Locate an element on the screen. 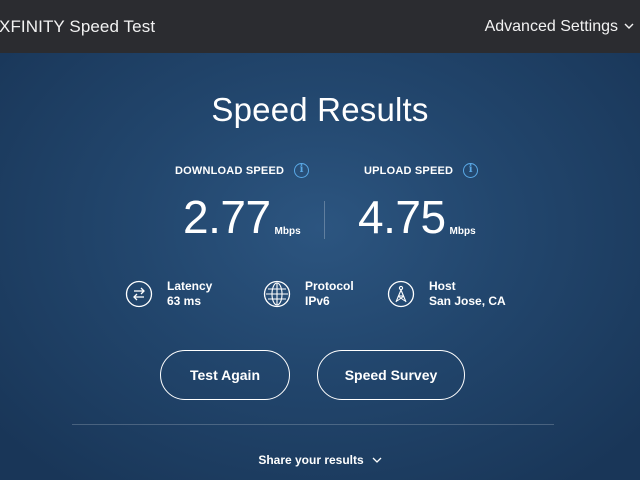 The height and width of the screenshot is (480, 640). upload-info-icon: i is located at coordinates (471, 170).